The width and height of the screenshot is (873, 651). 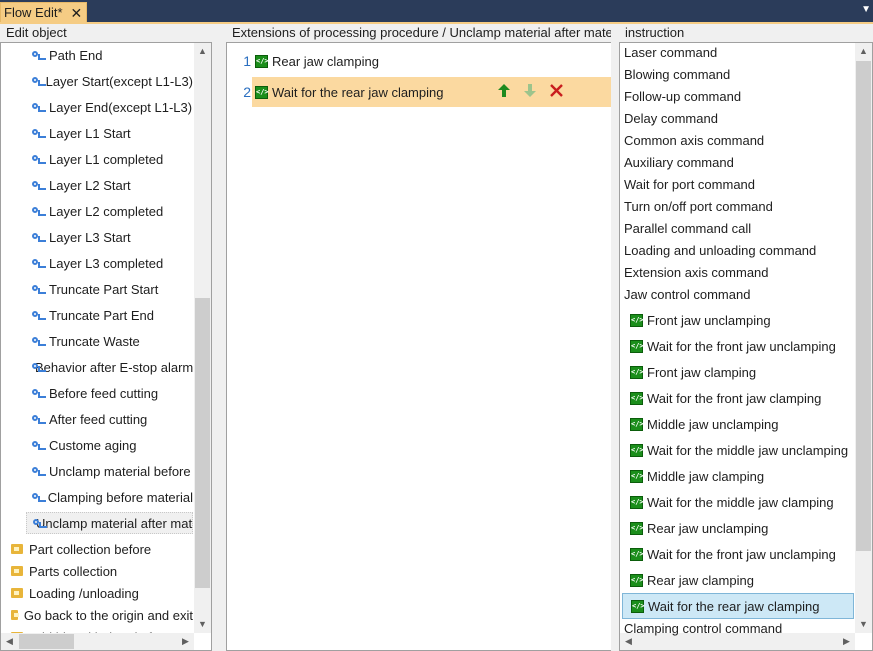 I want to click on arrow-down-icon, so click(x=530, y=92).